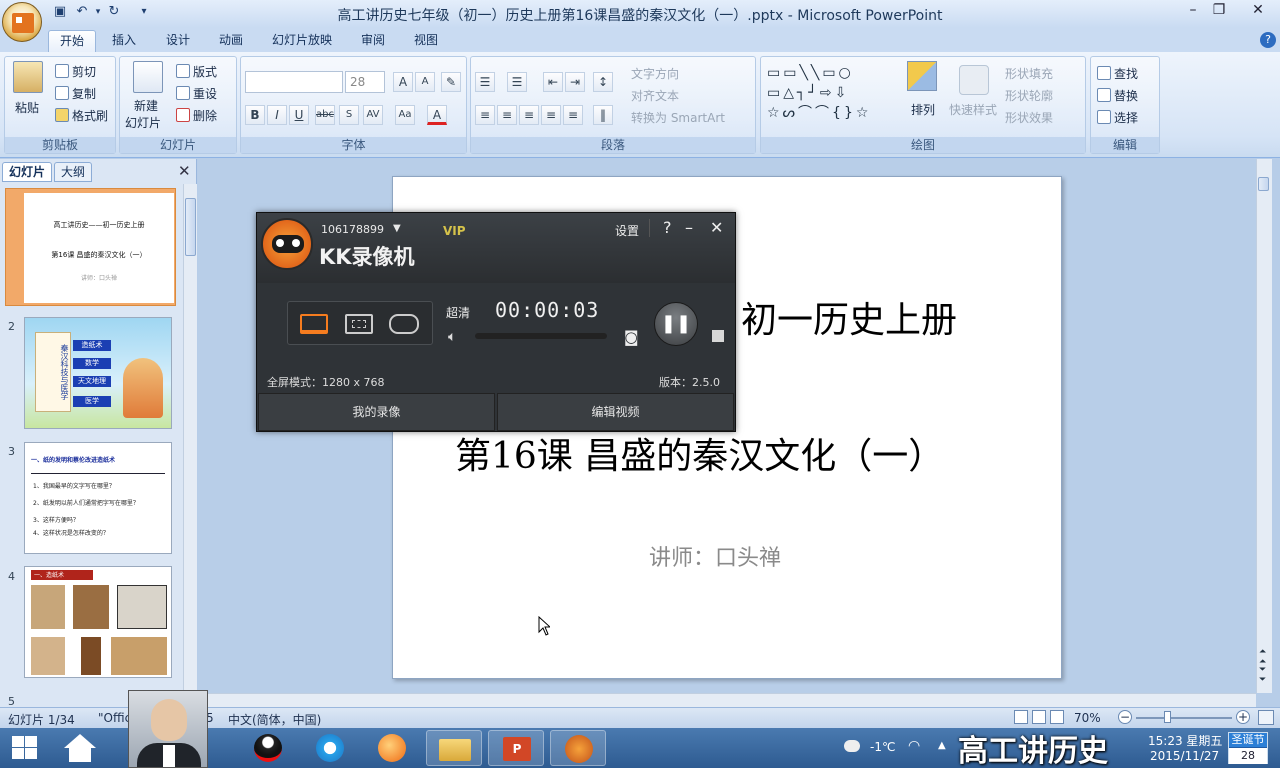 The height and width of the screenshot is (768, 1280). Describe the element at coordinates (325, 115) in the screenshot. I see `strikethrough-icon: abc` at that location.